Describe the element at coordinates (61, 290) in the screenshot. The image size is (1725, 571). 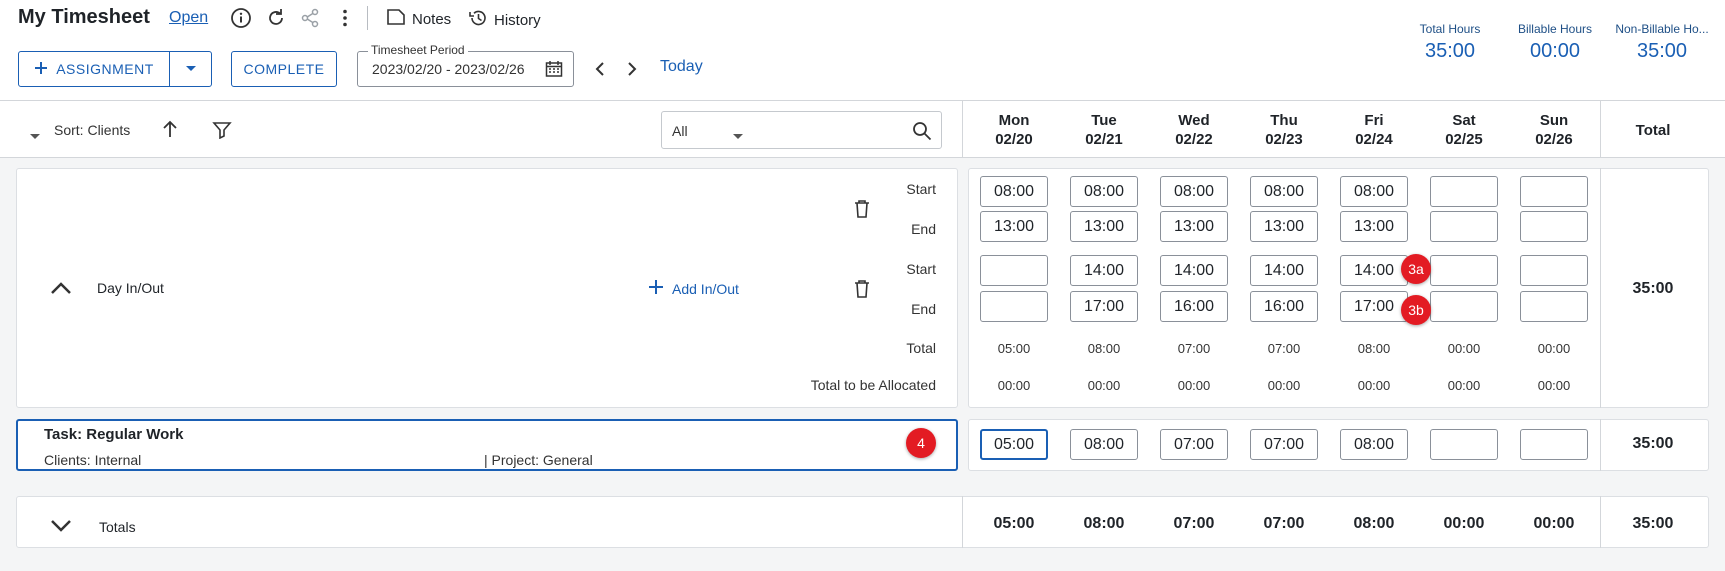
I see `chevron-up-icon` at that location.